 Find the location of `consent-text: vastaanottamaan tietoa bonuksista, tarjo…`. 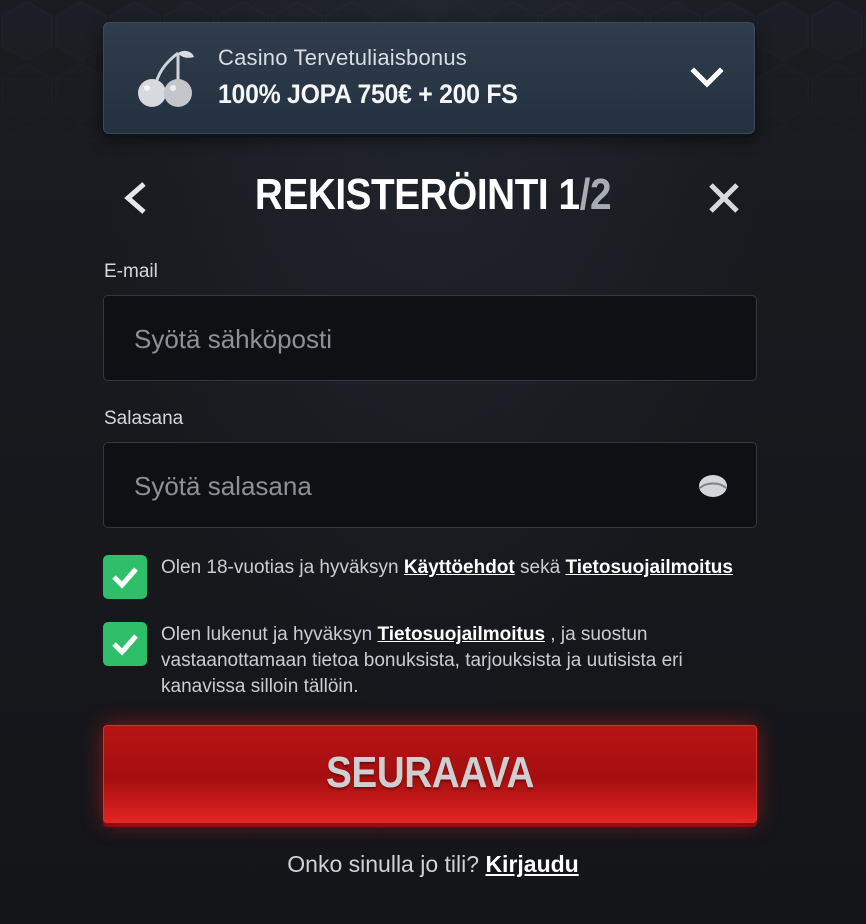

consent-text: vastaanottamaan tietoa bonuksista, tarjo… is located at coordinates (422, 660).